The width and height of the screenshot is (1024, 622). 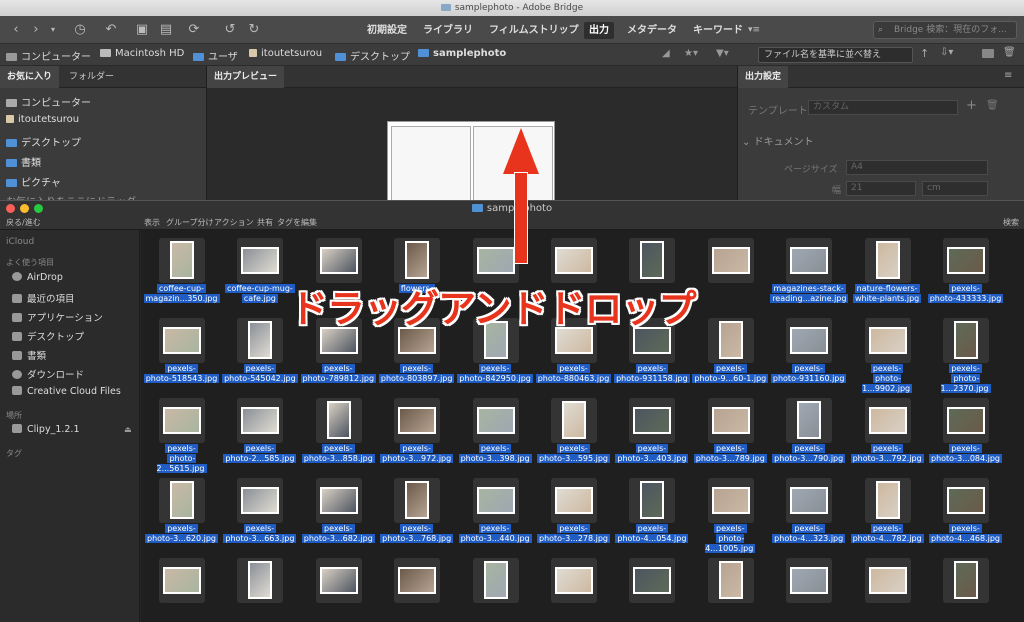 What do you see at coordinates (1008, 75) in the screenshot?
I see `panel-menu-icon: ≡` at bounding box center [1008, 75].